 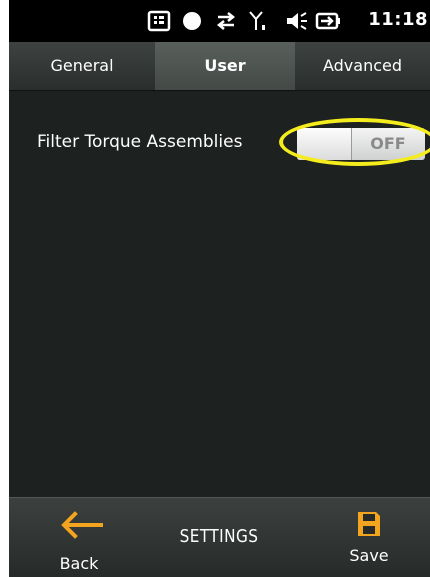 I want to click on toggle-state-text: OFF, so click(x=388, y=143).